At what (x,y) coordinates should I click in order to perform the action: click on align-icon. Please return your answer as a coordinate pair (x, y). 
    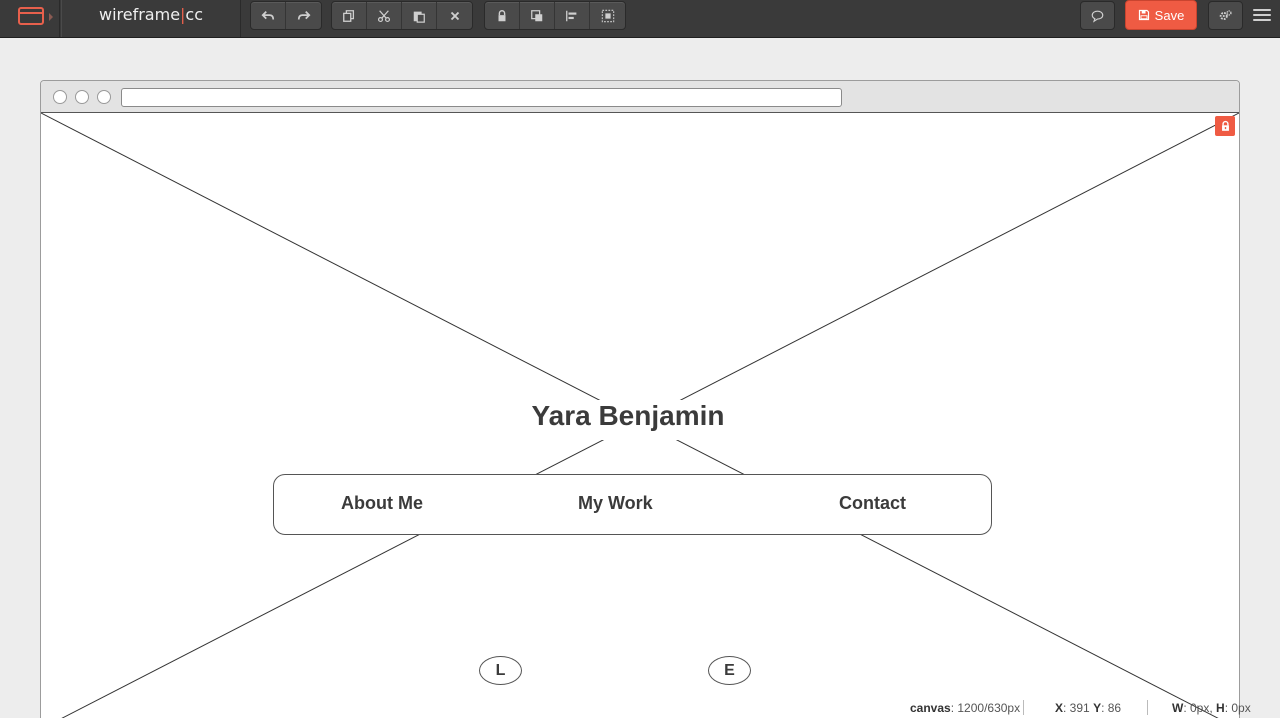
    Looking at the image, I should click on (571, 15).